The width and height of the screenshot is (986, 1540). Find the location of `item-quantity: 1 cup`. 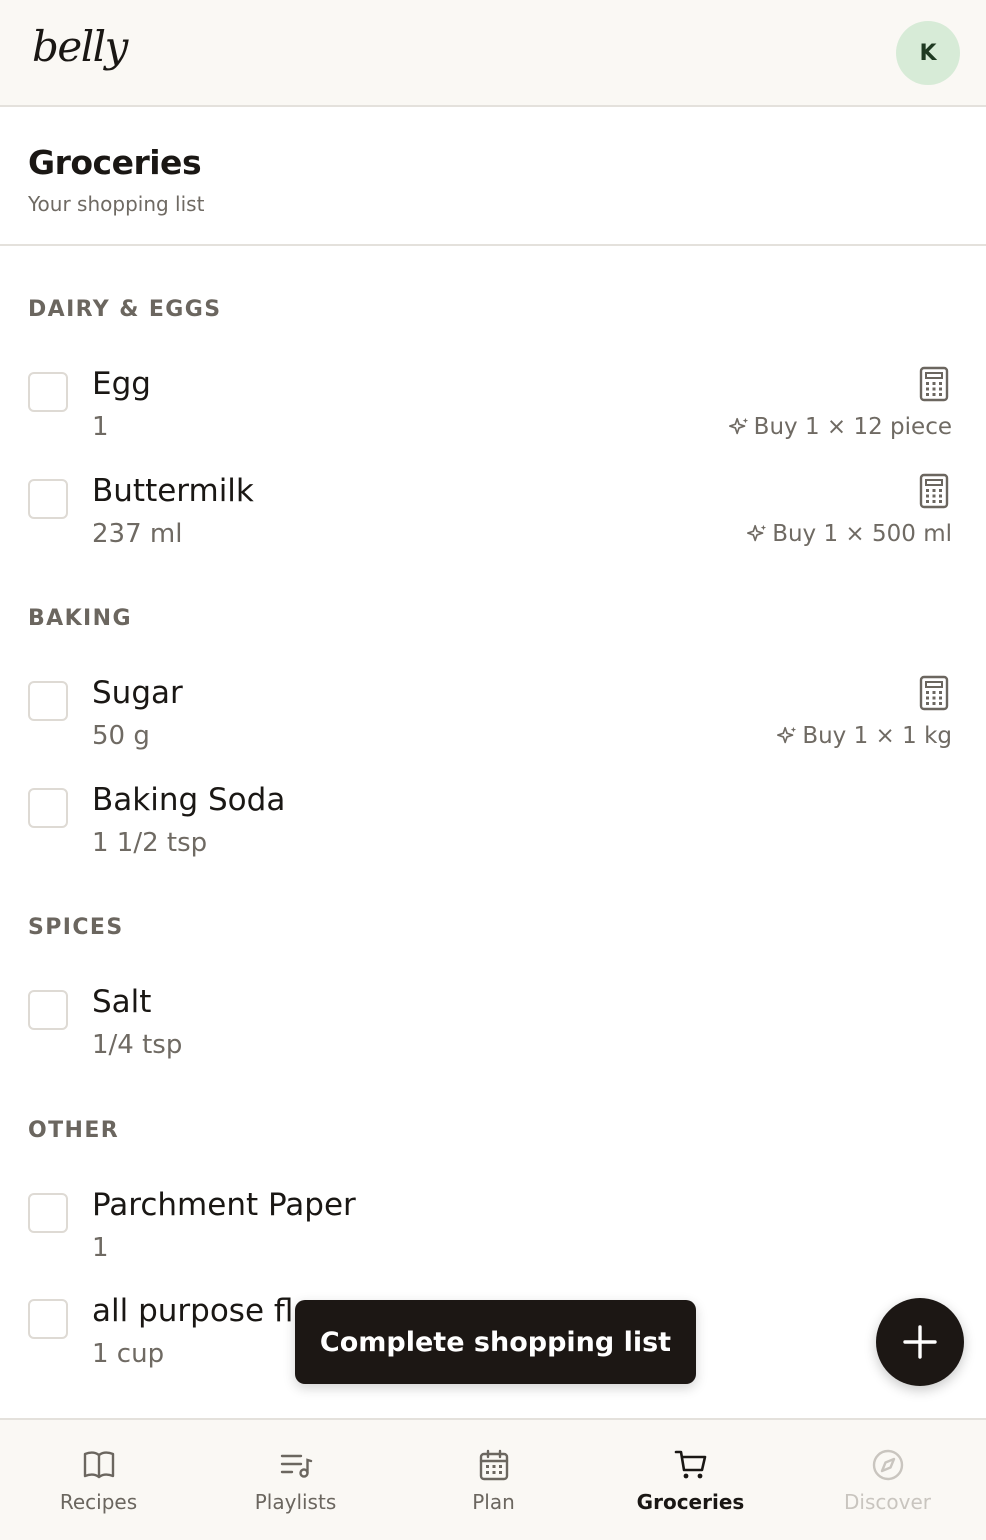

item-quantity: 1 cup is located at coordinates (128, 1354).